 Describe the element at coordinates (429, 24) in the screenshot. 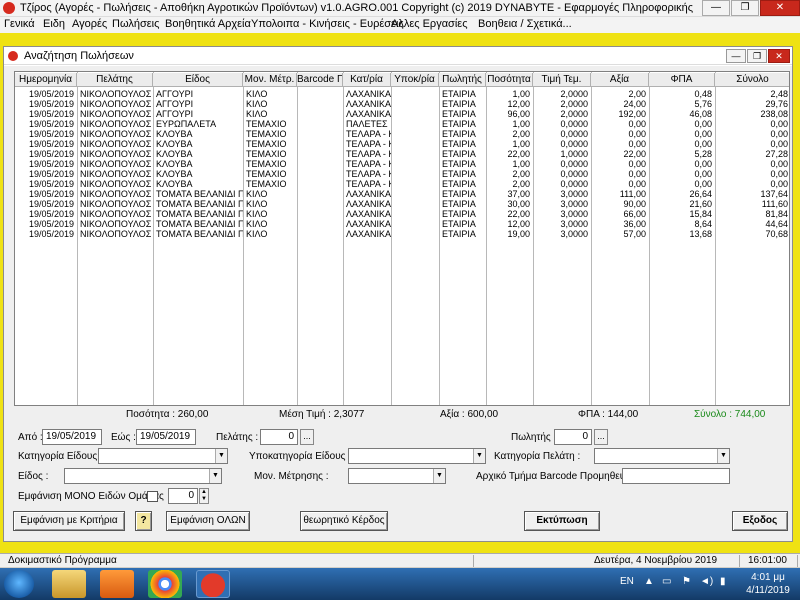

I see `menu-other-tasks: Αλλες Εργασίες` at that location.